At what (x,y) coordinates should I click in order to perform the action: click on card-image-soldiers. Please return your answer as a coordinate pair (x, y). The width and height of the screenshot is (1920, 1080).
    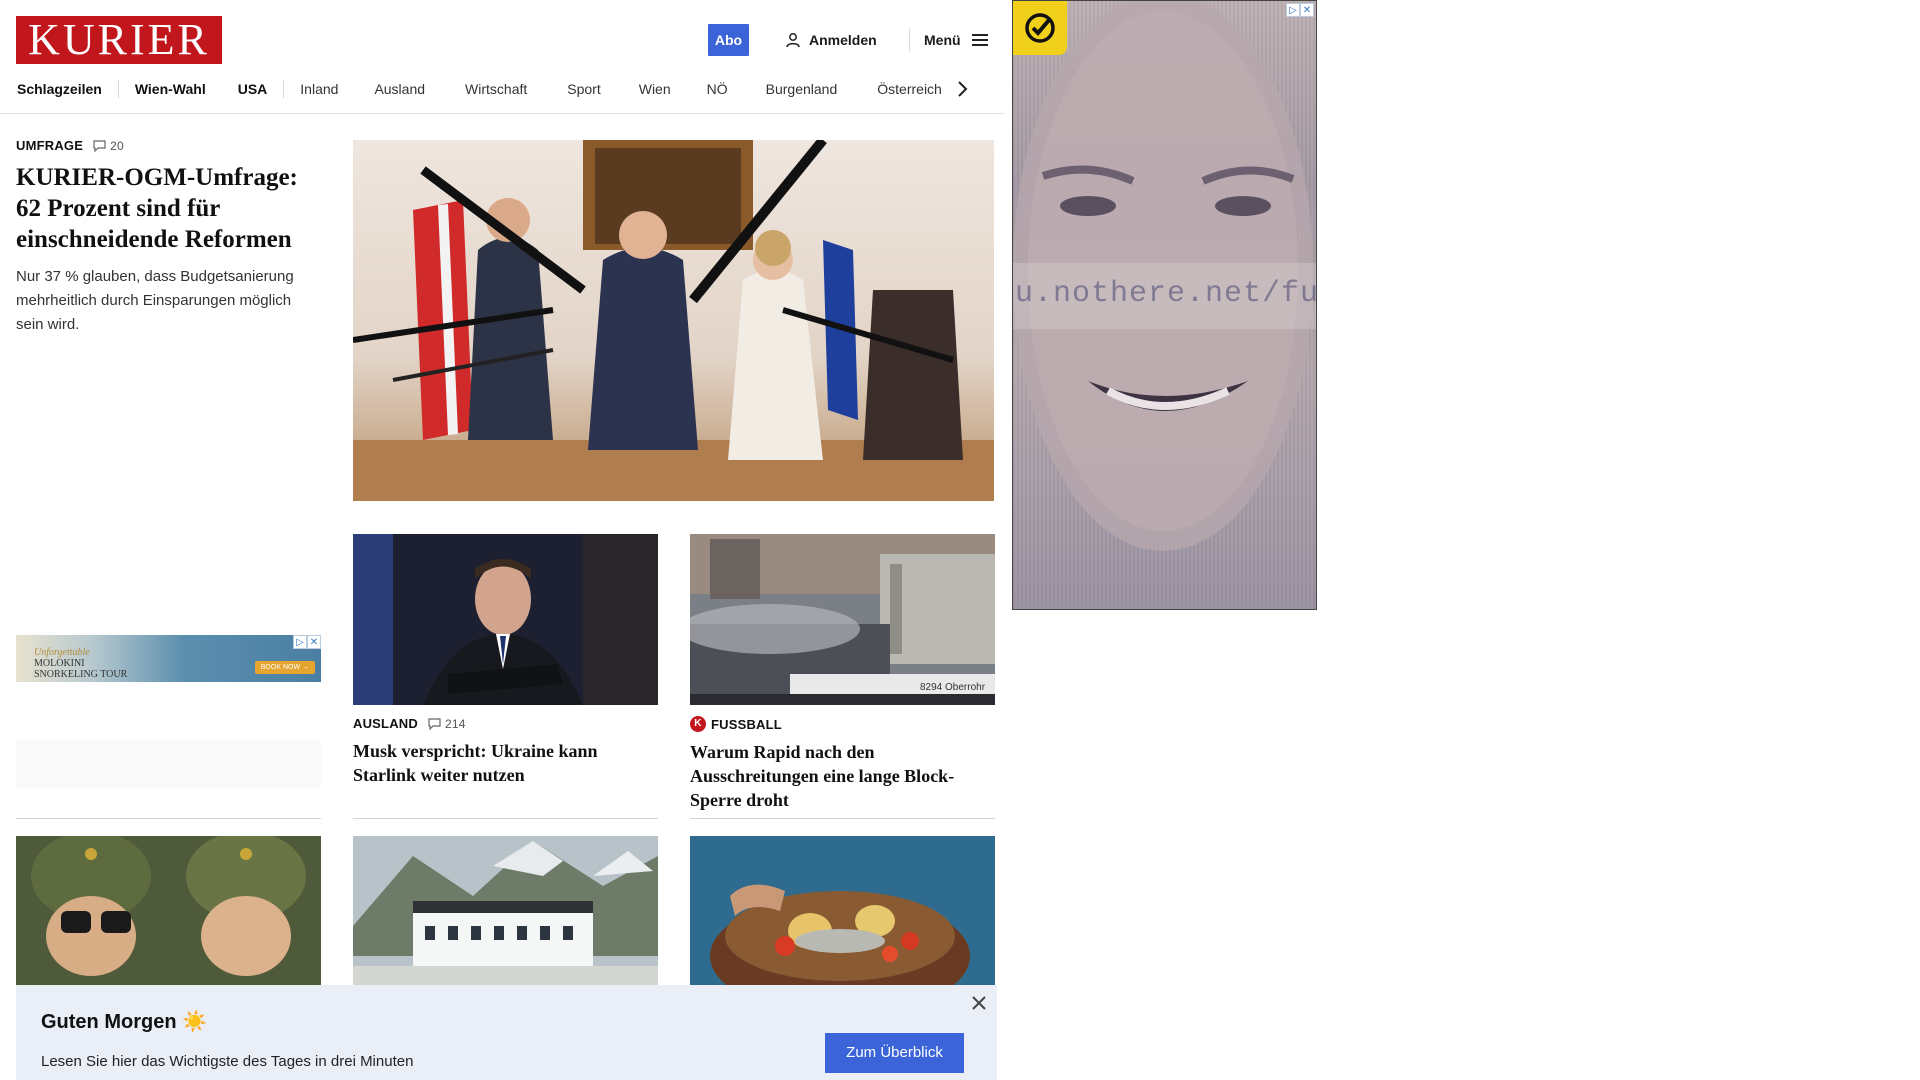
    Looking at the image, I should click on (168, 911).